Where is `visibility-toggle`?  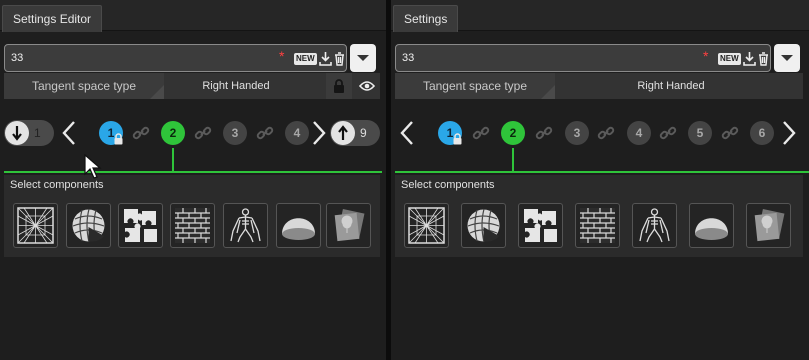 visibility-toggle is located at coordinates (367, 86).